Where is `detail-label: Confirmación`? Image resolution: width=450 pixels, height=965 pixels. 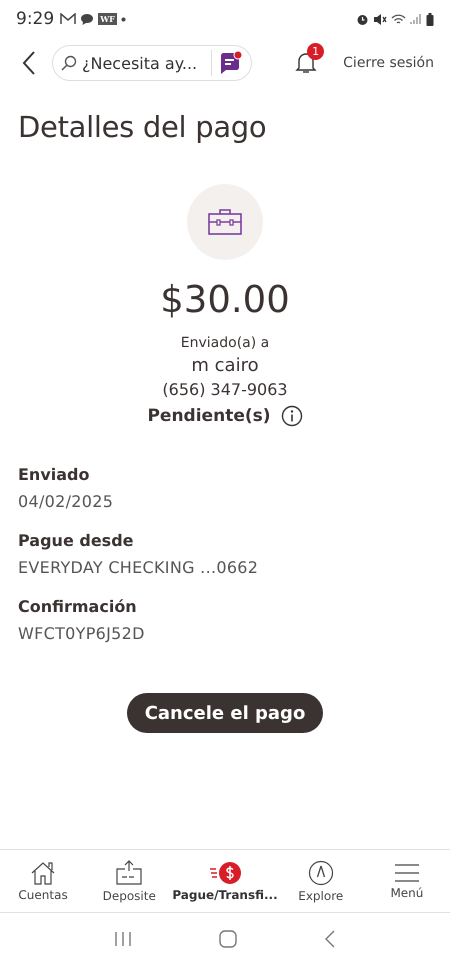 detail-label: Confirmación is located at coordinates (78, 606).